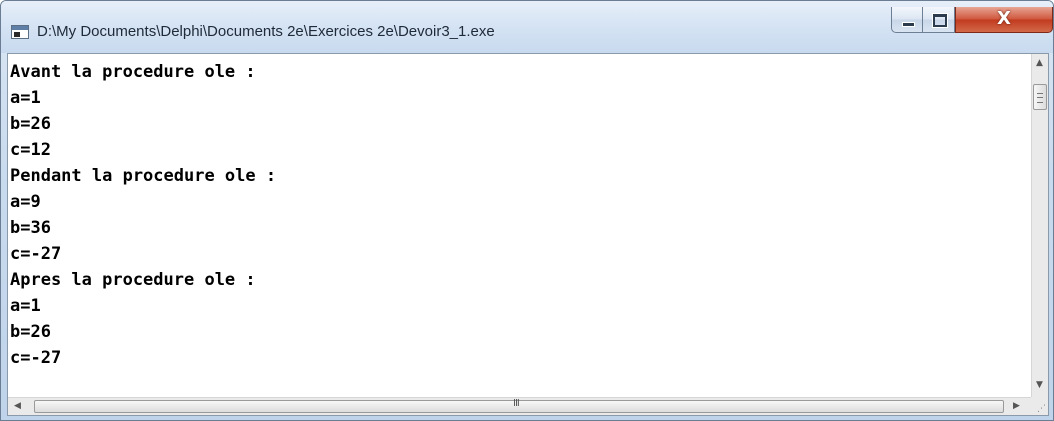  I want to click on grip-icon: III, so click(516, 403).